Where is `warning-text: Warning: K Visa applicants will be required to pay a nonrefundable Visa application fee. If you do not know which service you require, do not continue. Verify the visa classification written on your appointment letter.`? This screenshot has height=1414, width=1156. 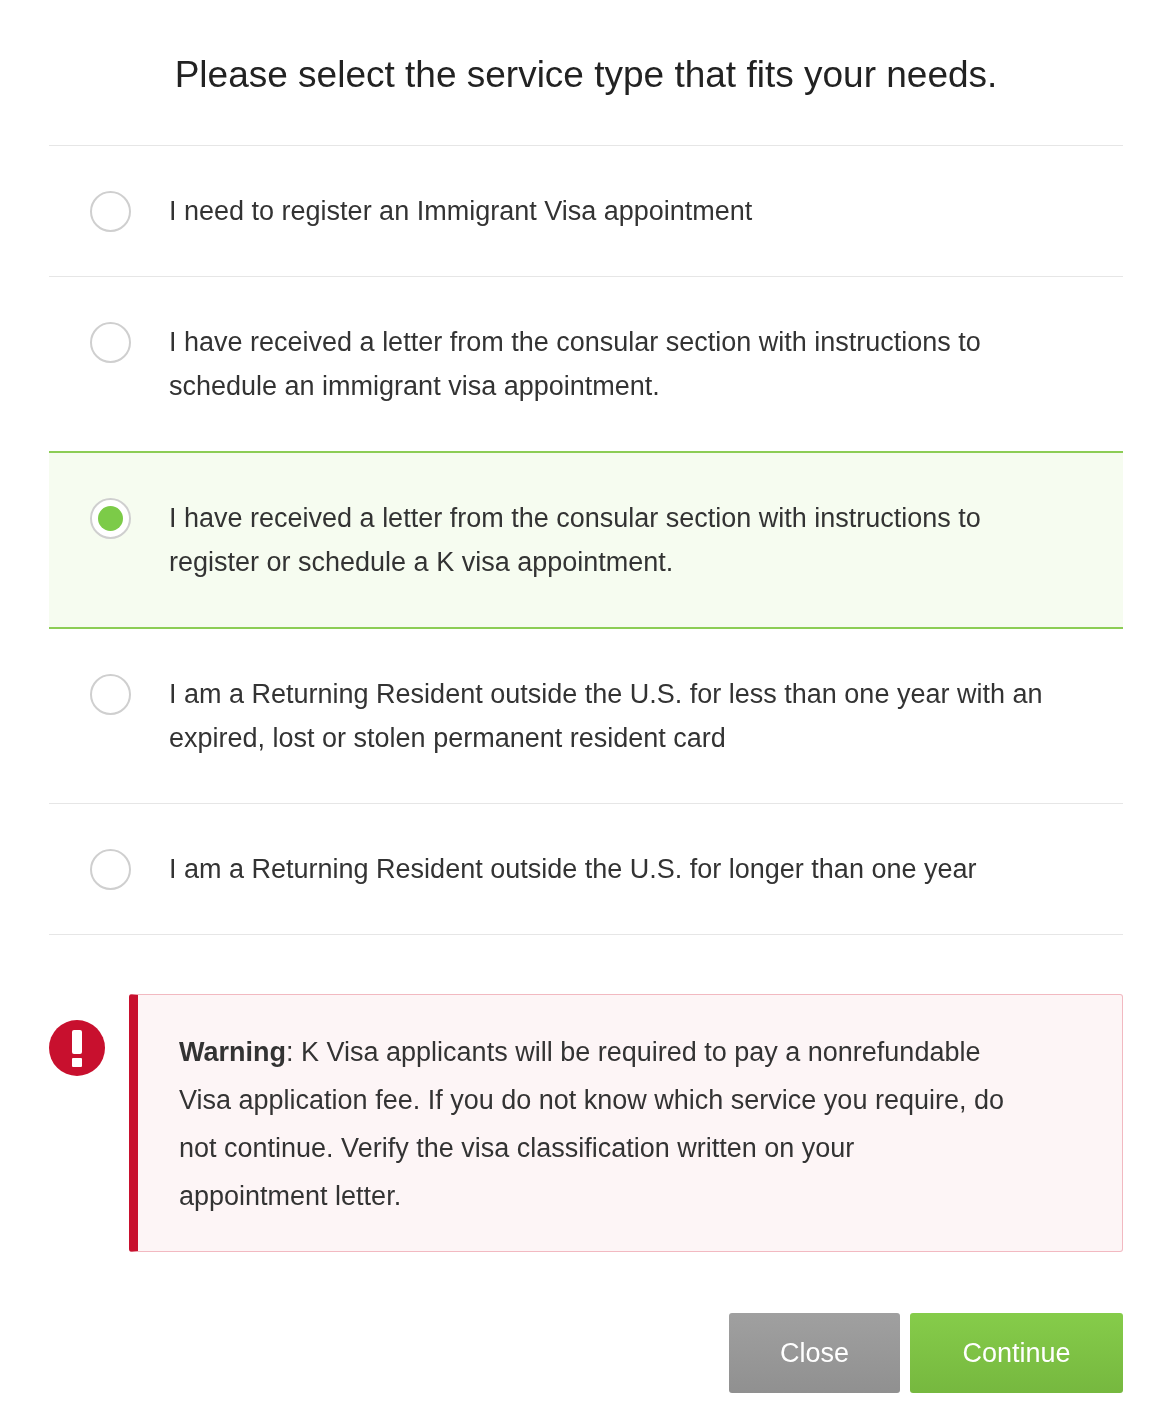
warning-text: Warning: K Visa applicants will be required to pay a nonrefundable Visa application fee. If you do not know which service you require, do not continue. Verify the visa classification written on your appointment letter. is located at coordinates (592, 1124).